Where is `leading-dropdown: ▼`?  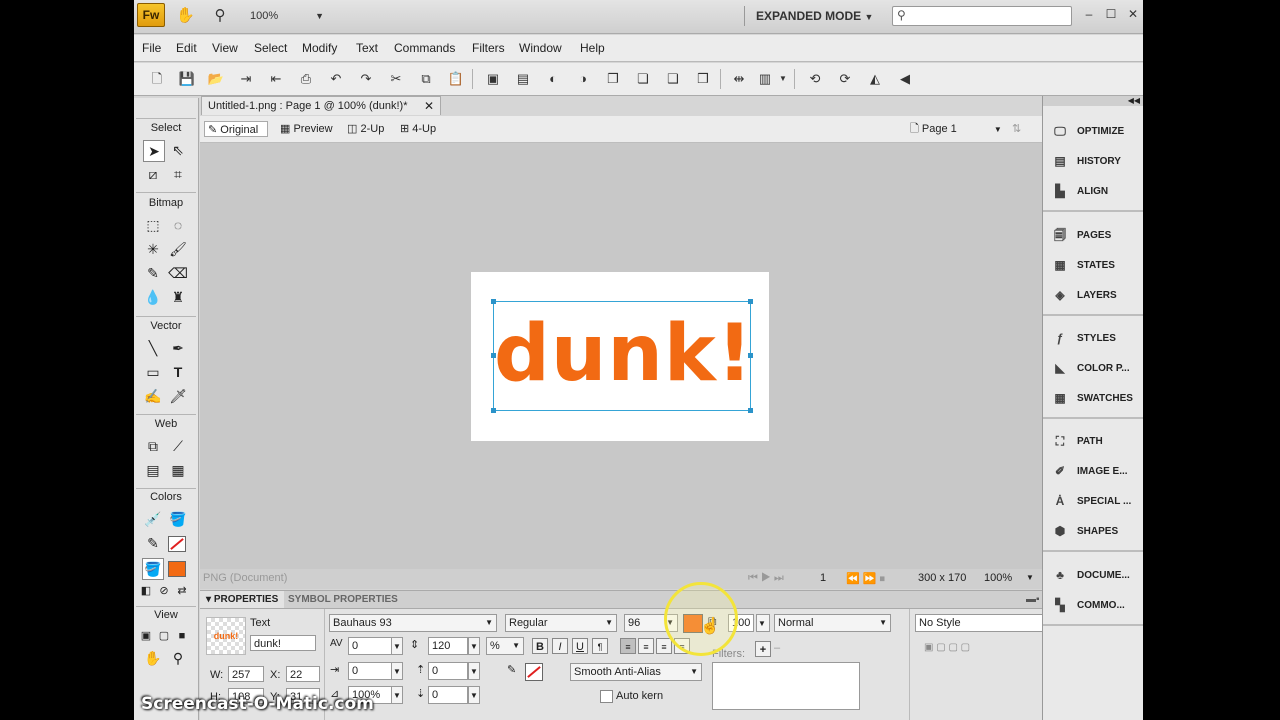 leading-dropdown: ▼ is located at coordinates (474, 646).